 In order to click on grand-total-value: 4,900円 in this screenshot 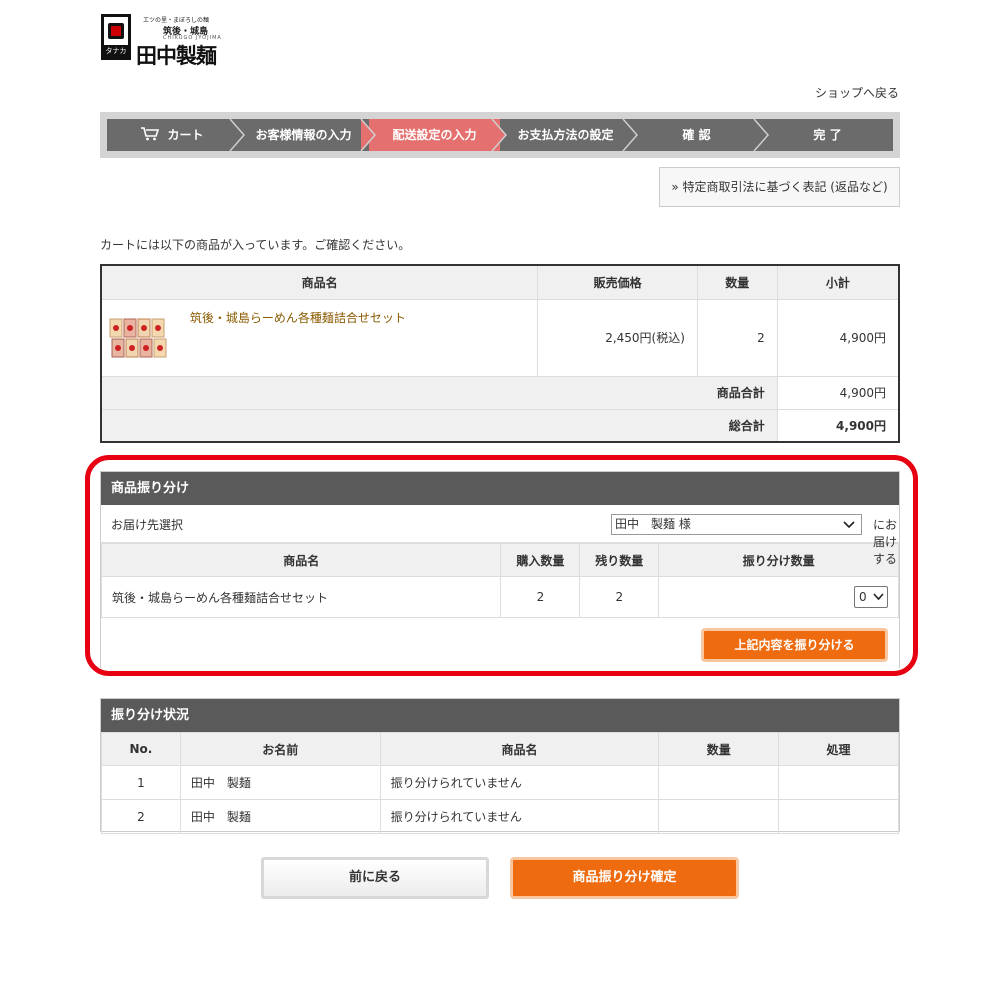, I will do `click(838, 425)`.